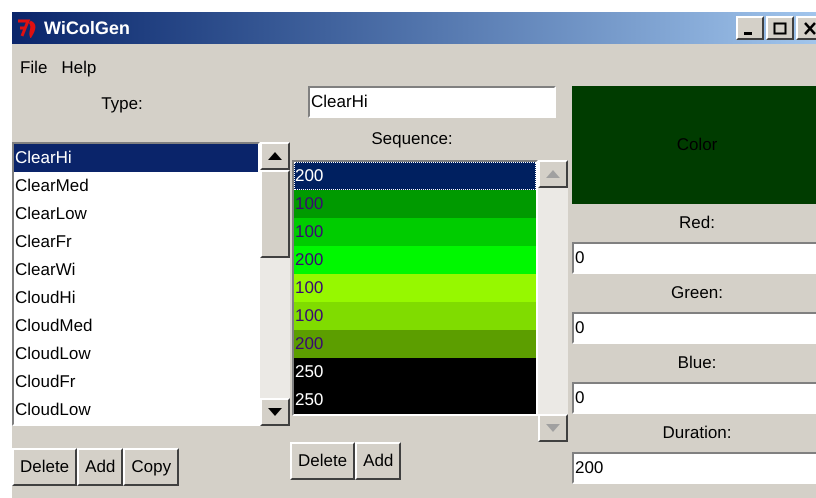  I want to click on field-label: Red:, so click(697, 223).